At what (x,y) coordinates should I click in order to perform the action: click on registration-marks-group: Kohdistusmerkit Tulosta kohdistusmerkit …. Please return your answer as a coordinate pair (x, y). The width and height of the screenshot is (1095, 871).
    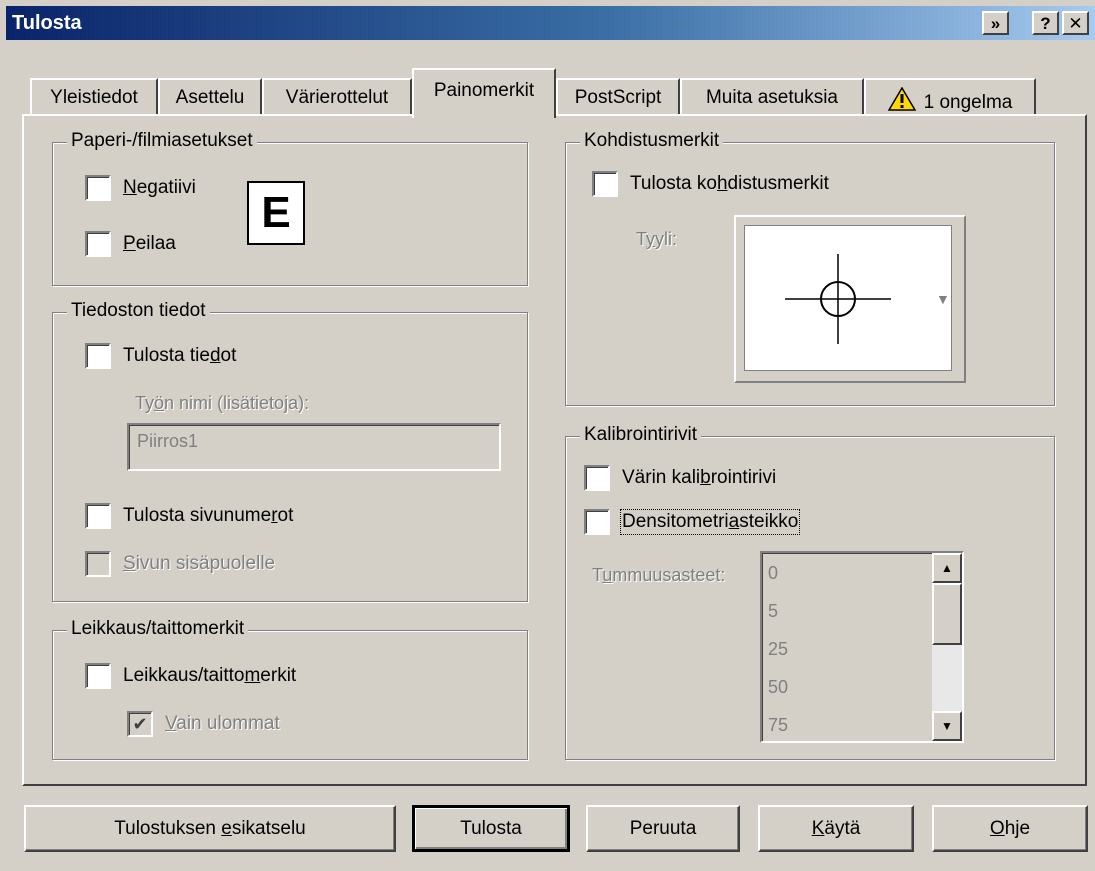
    Looking at the image, I should click on (810, 268).